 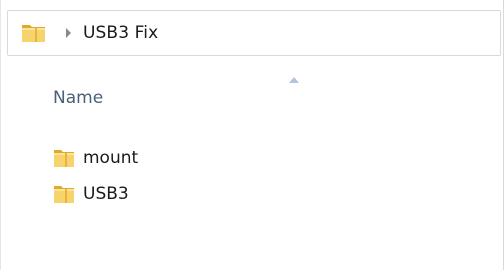 What do you see at coordinates (78, 98) in the screenshot?
I see `column-header-name: Name` at bounding box center [78, 98].